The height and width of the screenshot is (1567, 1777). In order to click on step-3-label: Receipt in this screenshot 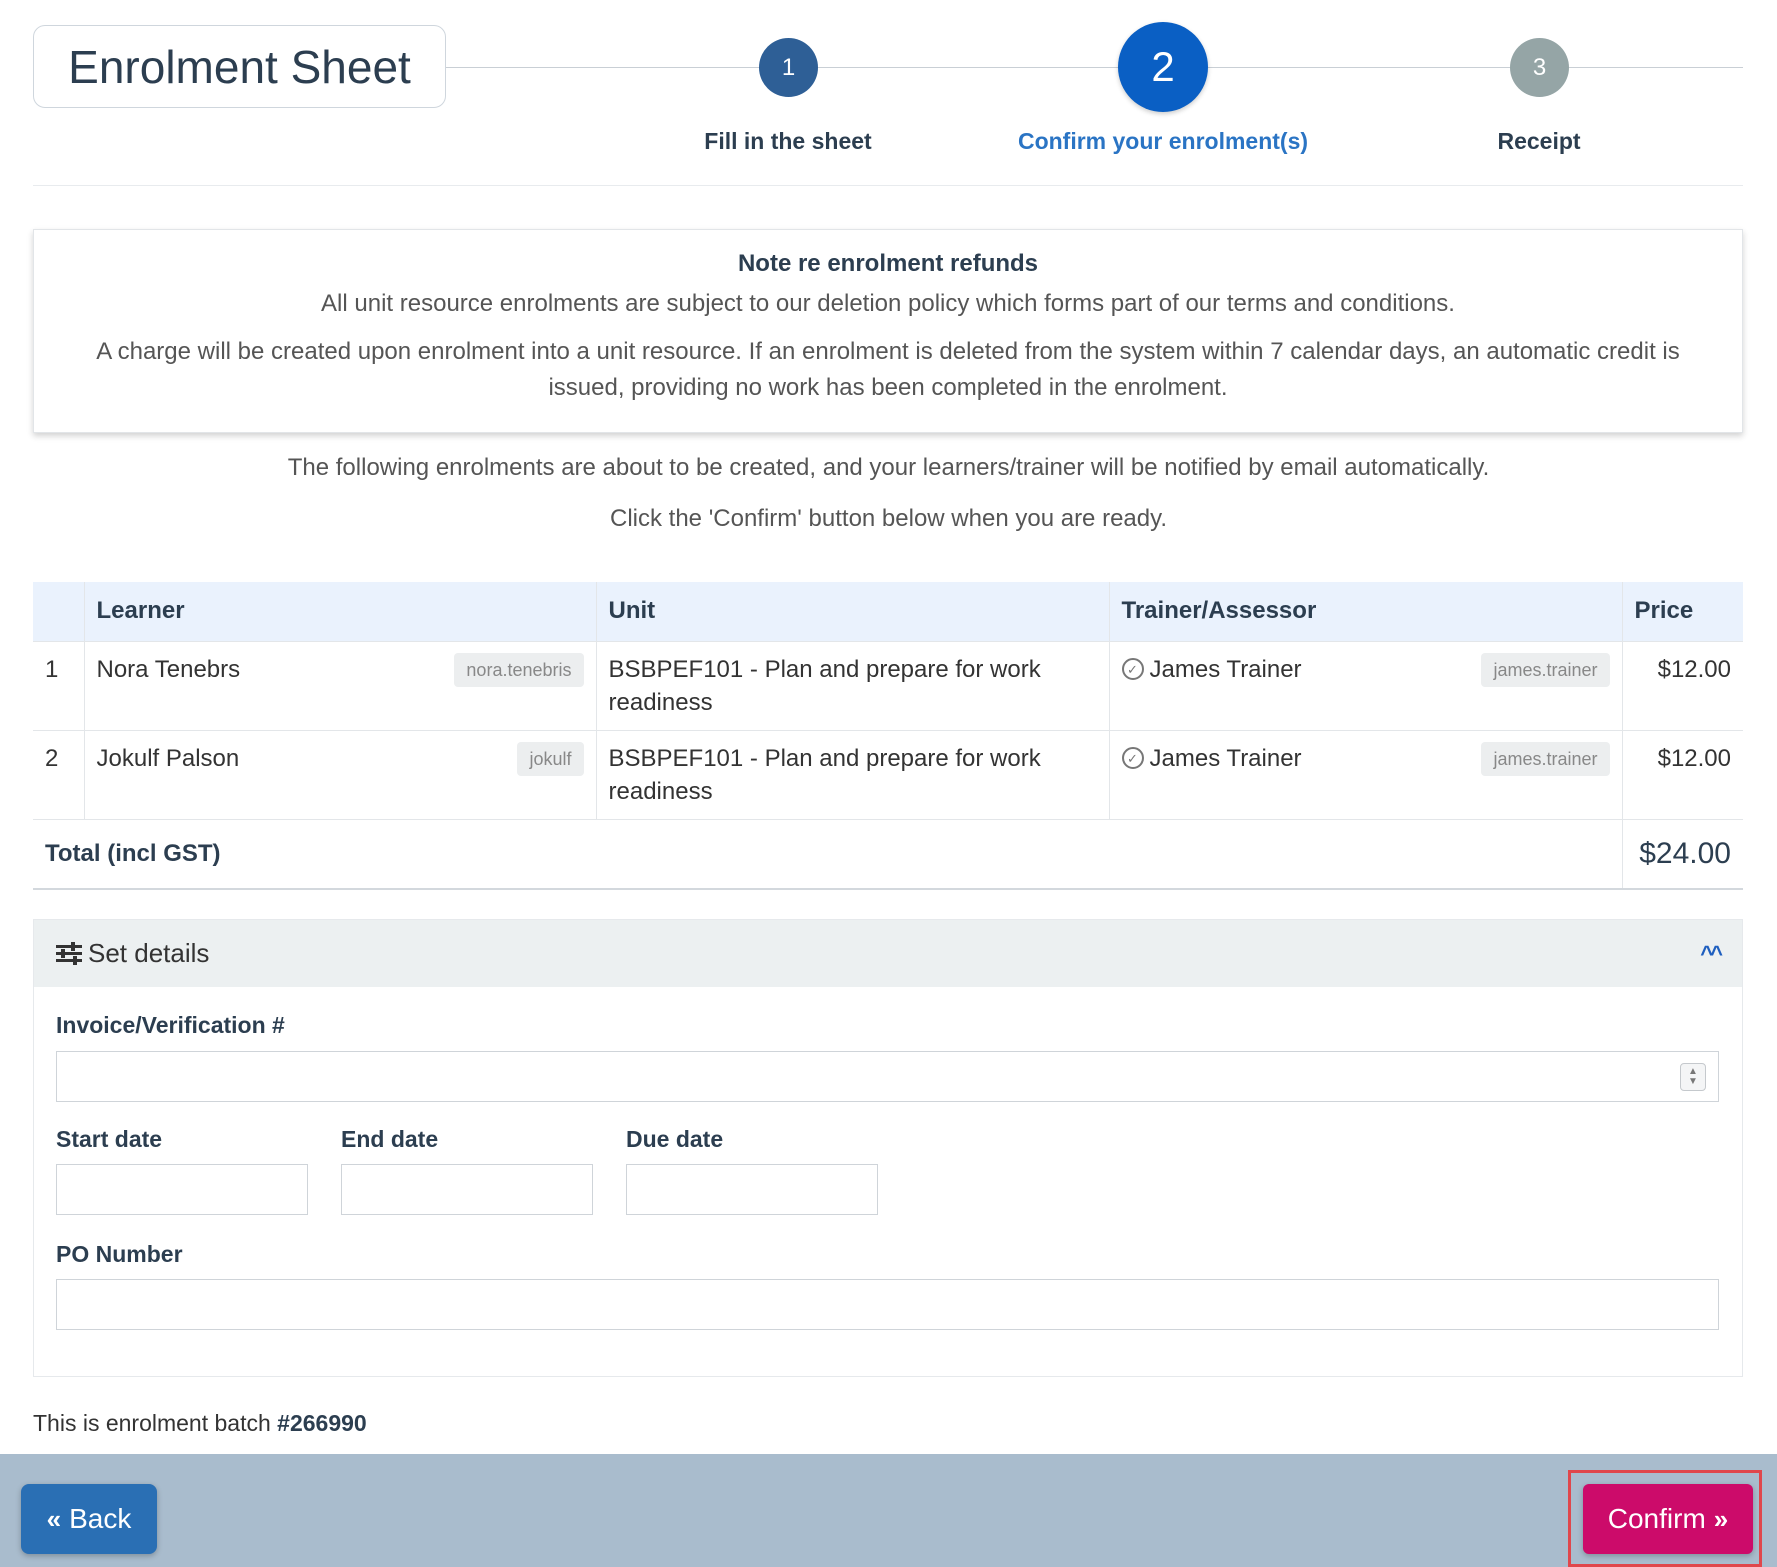, I will do `click(1539, 141)`.